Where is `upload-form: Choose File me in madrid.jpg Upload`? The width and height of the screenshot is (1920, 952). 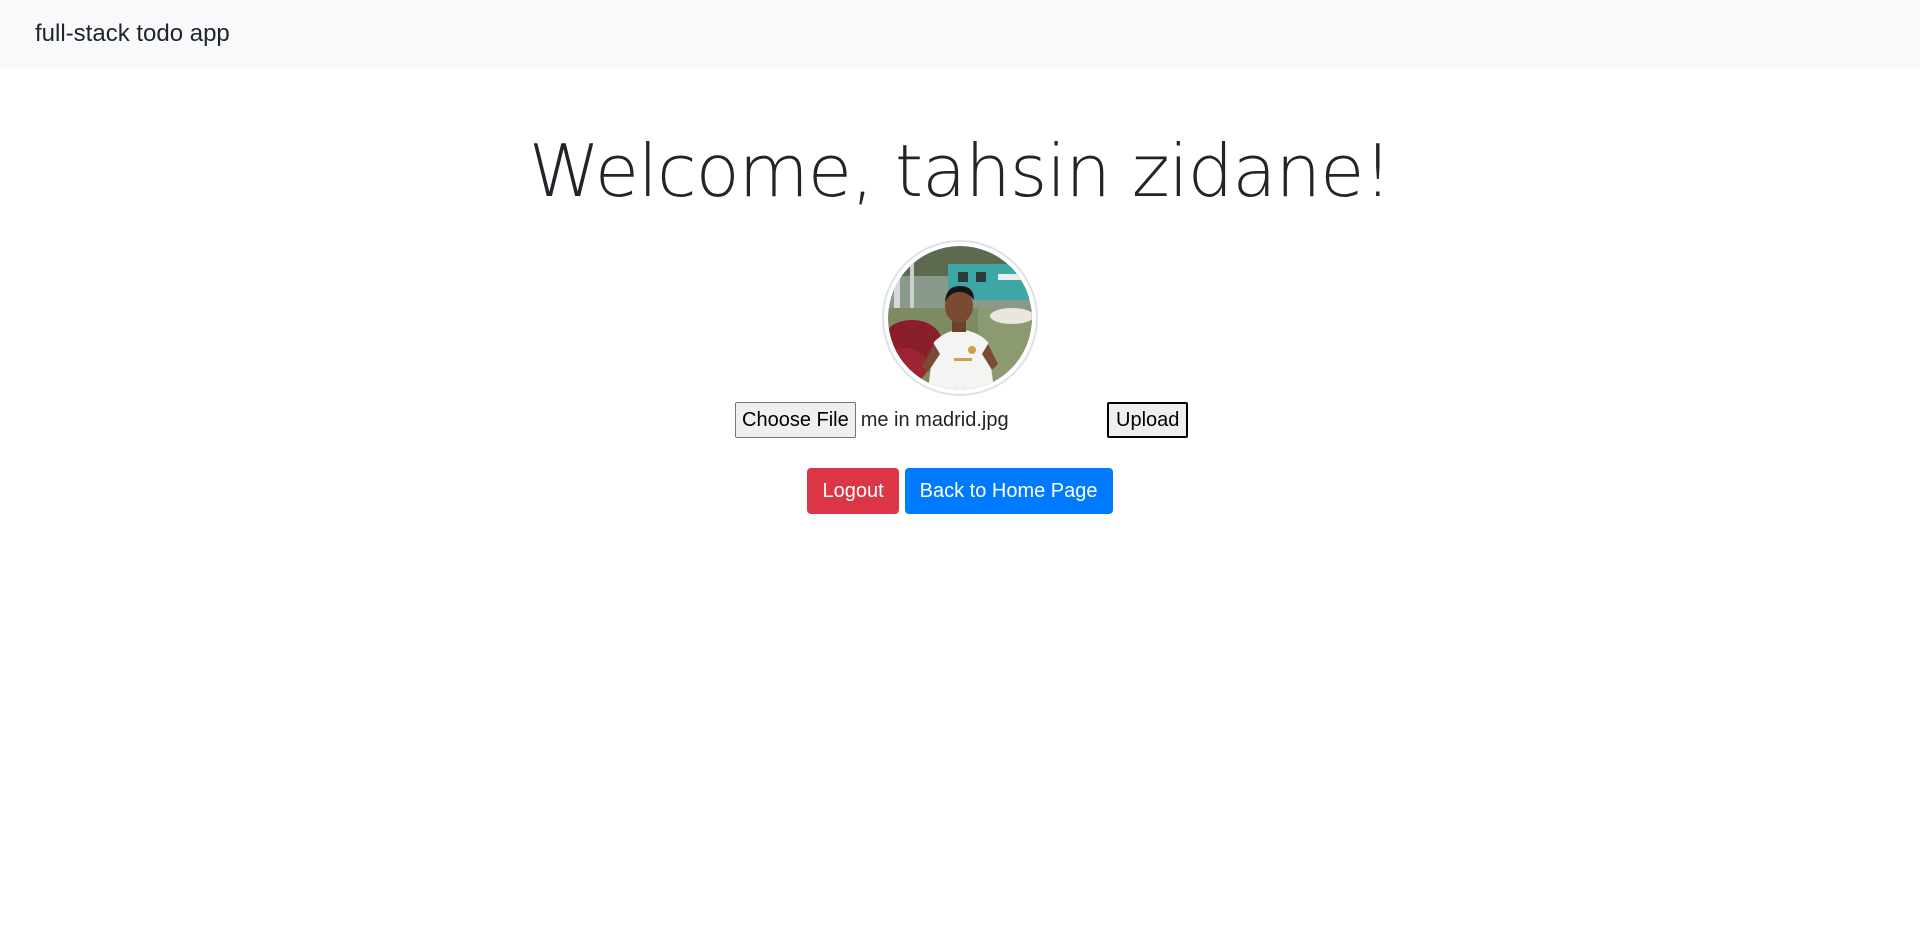
upload-form: Choose File me in madrid.jpg Upload is located at coordinates (962, 420).